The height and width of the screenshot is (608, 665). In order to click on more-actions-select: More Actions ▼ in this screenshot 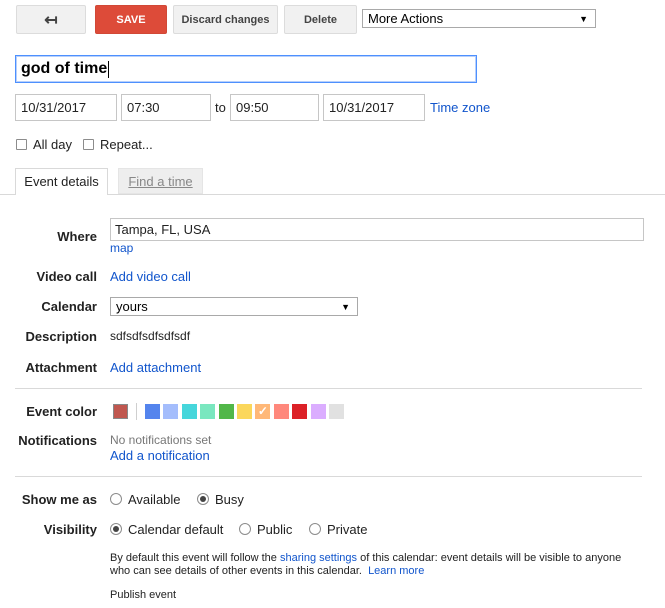, I will do `click(479, 18)`.